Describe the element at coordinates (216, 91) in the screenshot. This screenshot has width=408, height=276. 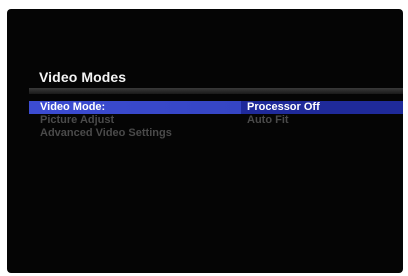
I see `title-divider` at that location.